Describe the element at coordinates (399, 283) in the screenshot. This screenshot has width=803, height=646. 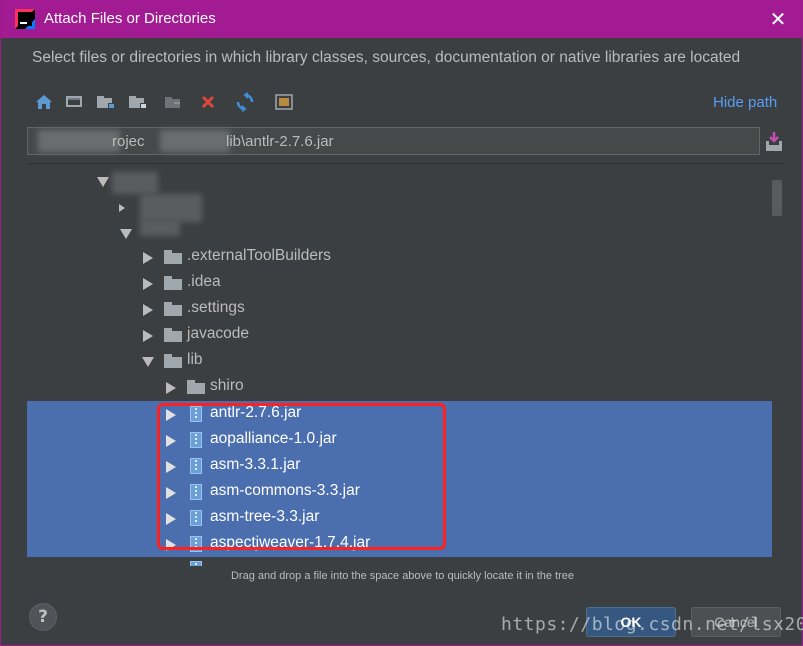
I see `tree-row-folder: .idea` at that location.